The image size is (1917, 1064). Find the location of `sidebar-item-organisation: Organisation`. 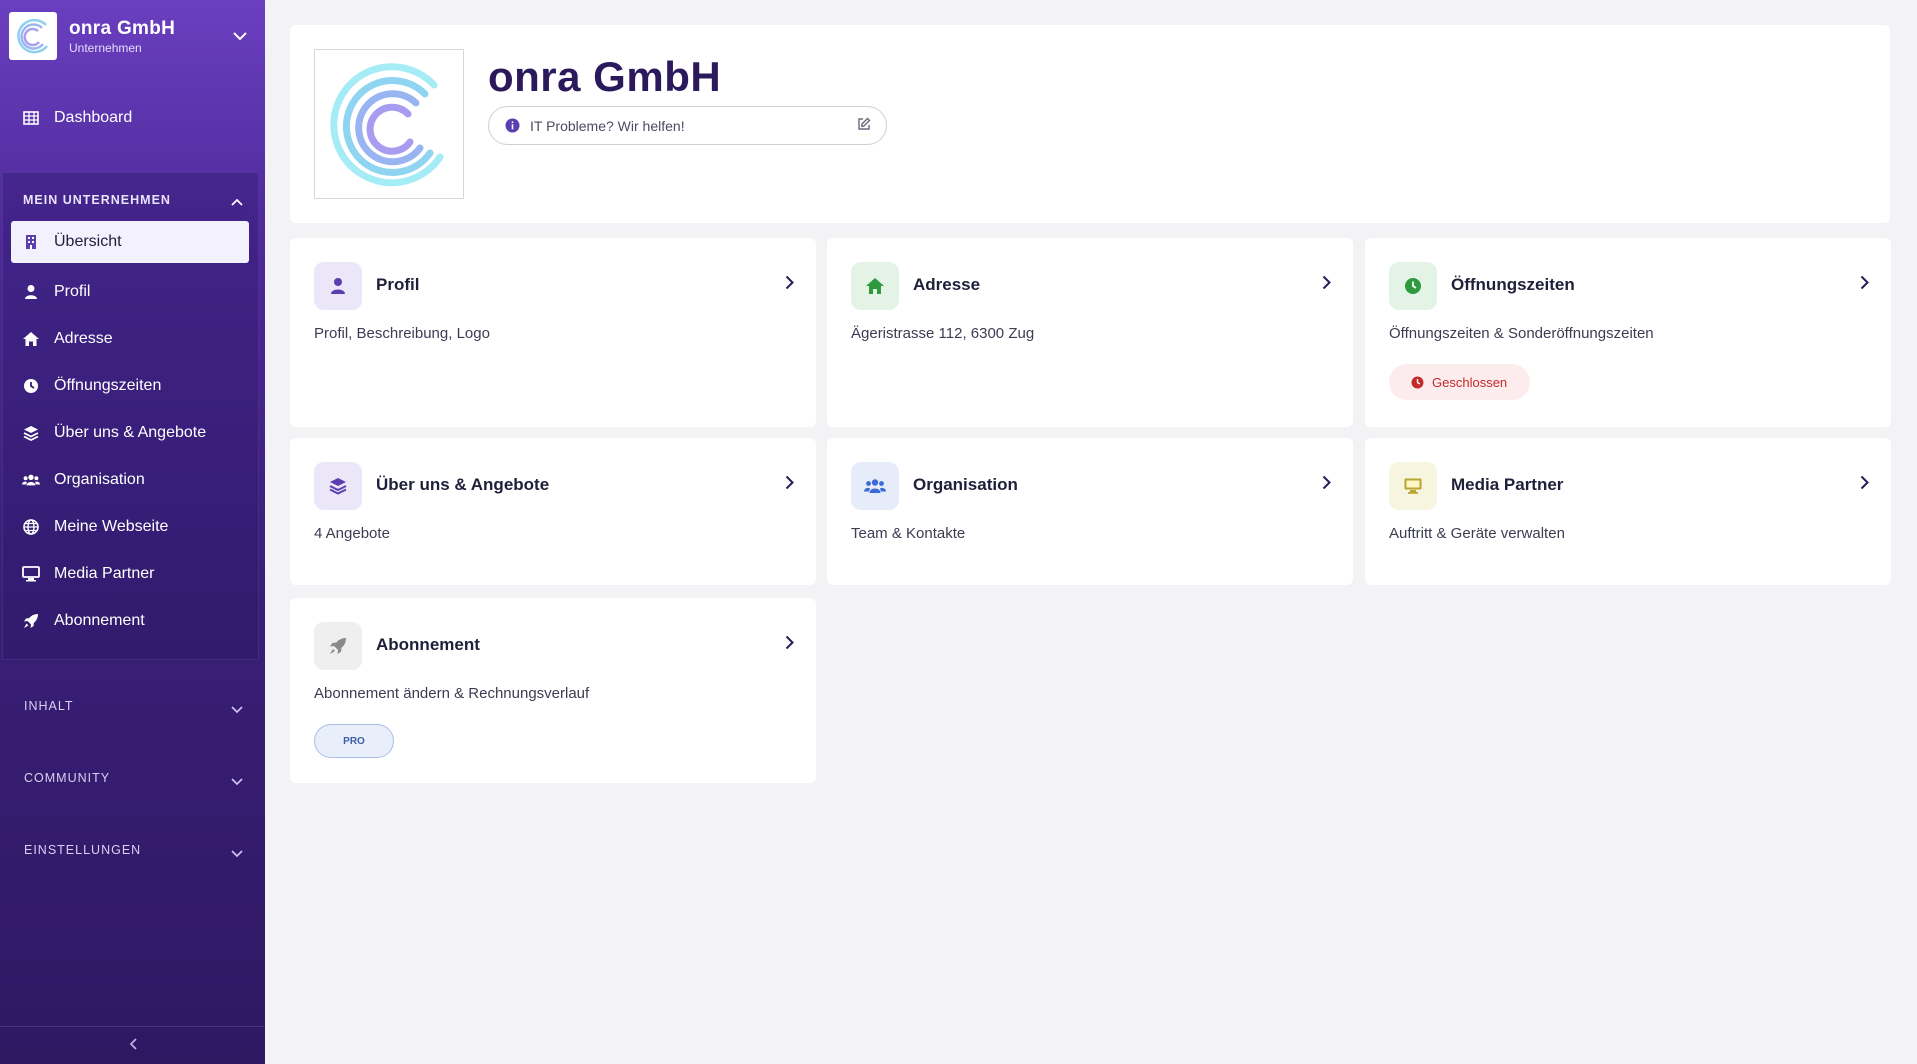

sidebar-item-organisation: Organisation is located at coordinates (130, 479).